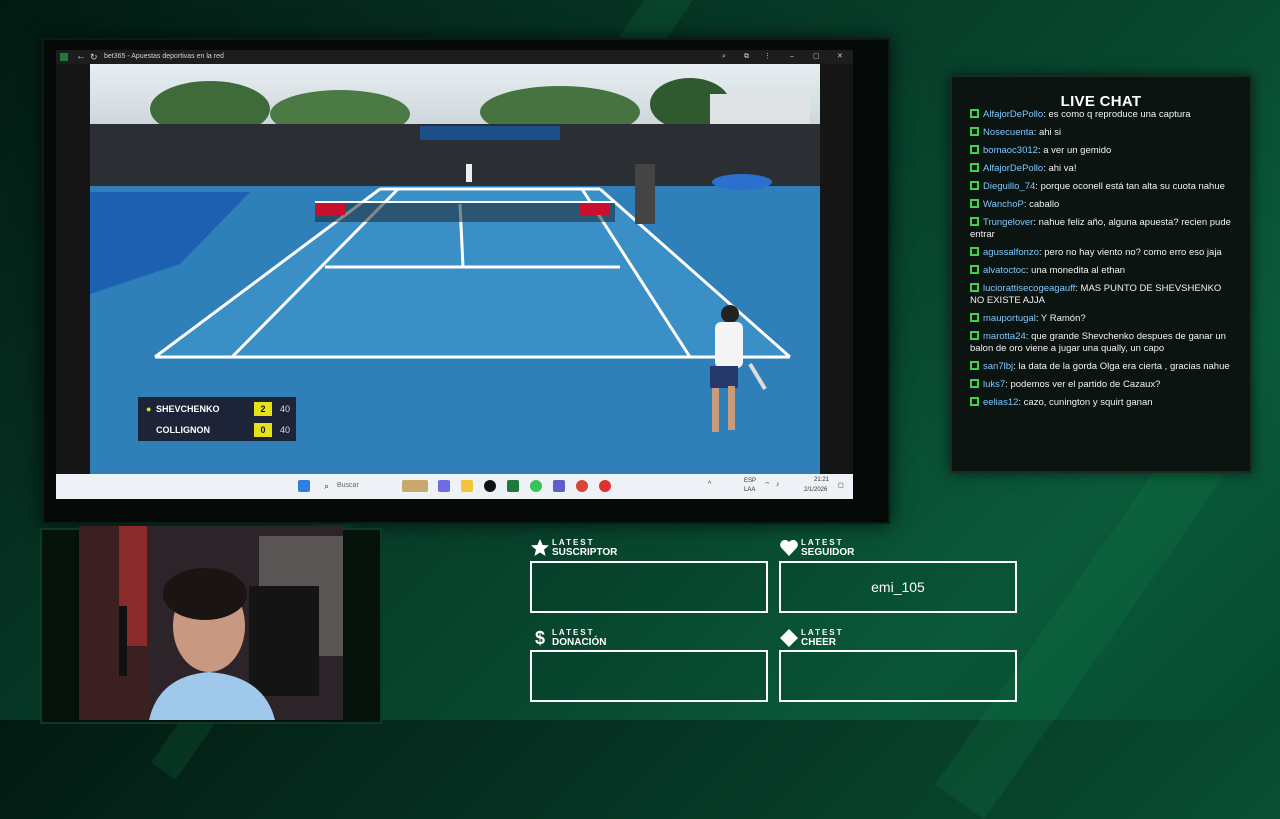  What do you see at coordinates (767, 57) in the screenshot?
I see `menu-icon: ⋮` at bounding box center [767, 57].